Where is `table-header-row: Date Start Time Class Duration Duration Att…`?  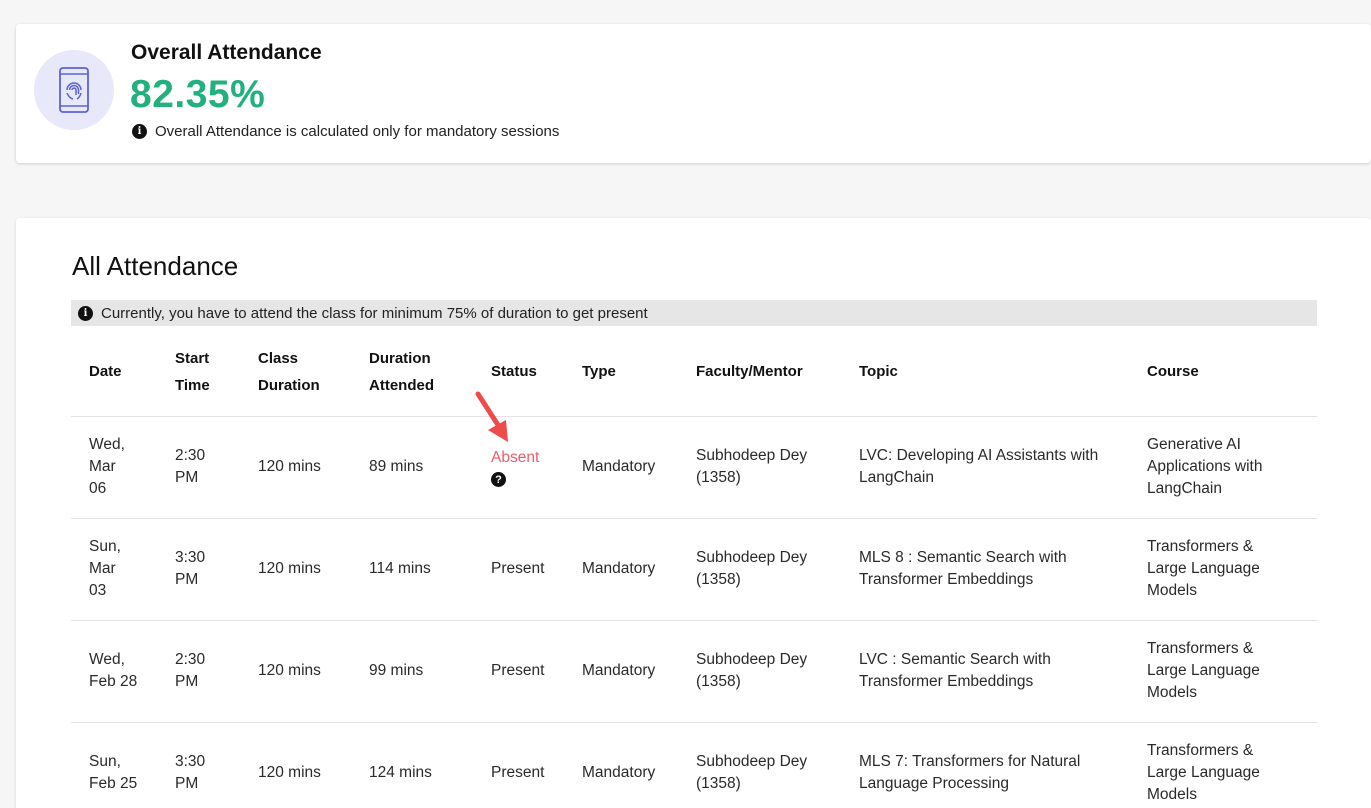
table-header-row: Date Start Time Class Duration Duration Att… is located at coordinates (694, 372).